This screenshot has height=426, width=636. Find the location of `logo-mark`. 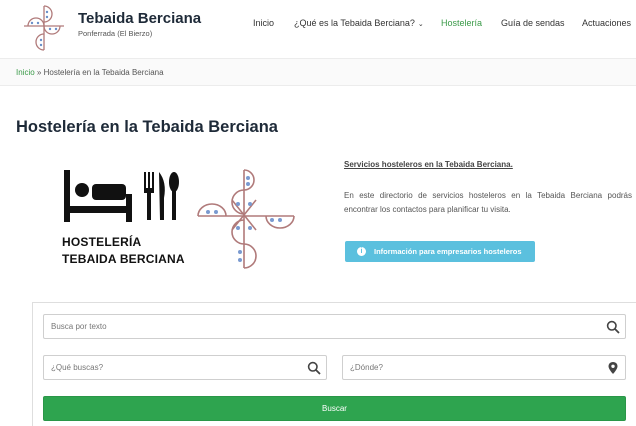

logo-mark is located at coordinates (44, 28).